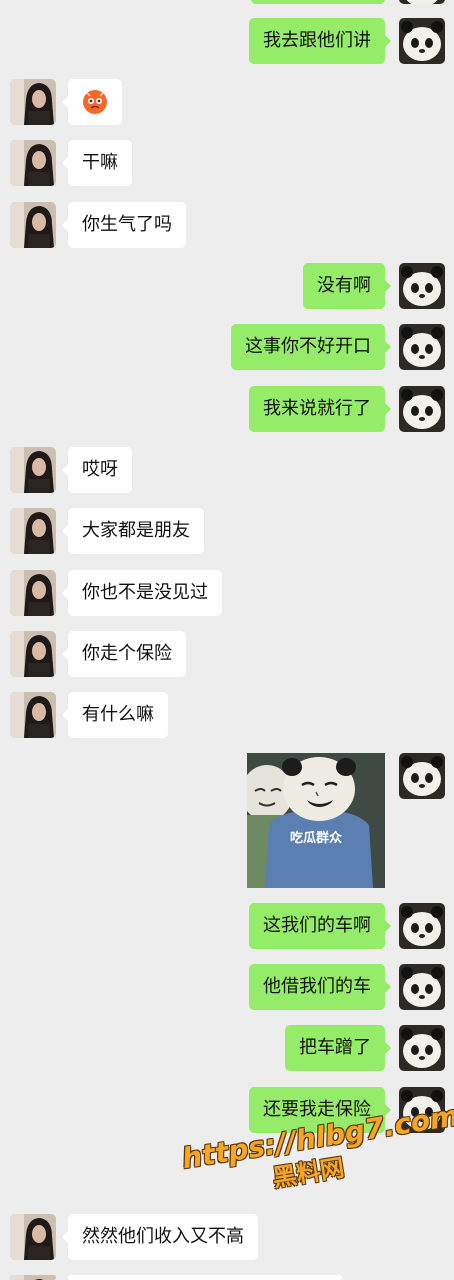 This screenshot has height=1280, width=454. Describe the element at coordinates (320, 987) in the screenshot. I see `message-bubble: 他借我们的车` at that location.